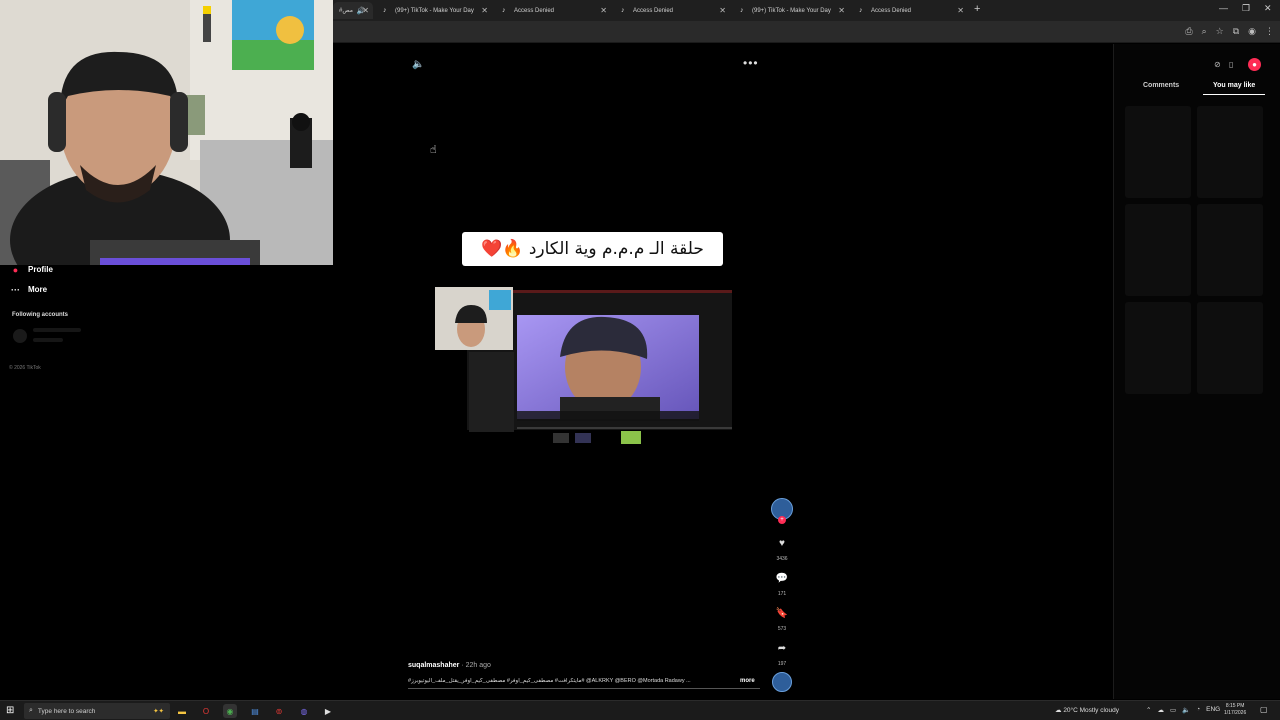 This screenshot has height=720, width=1280. What do you see at coordinates (1246, 8) in the screenshot?
I see `maximize-button: ❐` at bounding box center [1246, 8].